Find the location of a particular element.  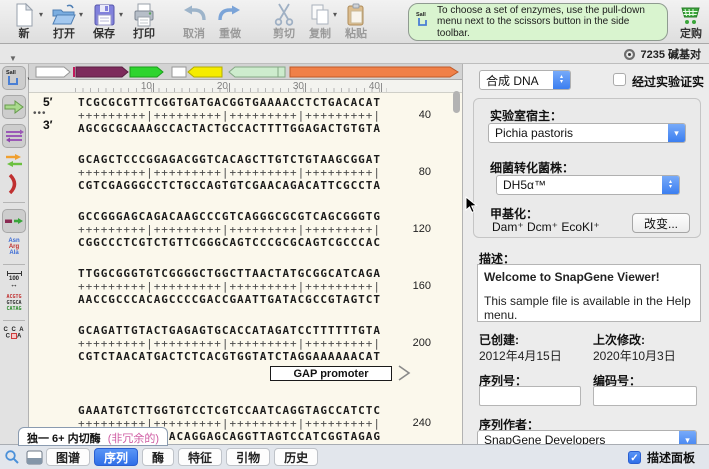

toolbar-button-label: 保存 is located at coordinates (104, 34).